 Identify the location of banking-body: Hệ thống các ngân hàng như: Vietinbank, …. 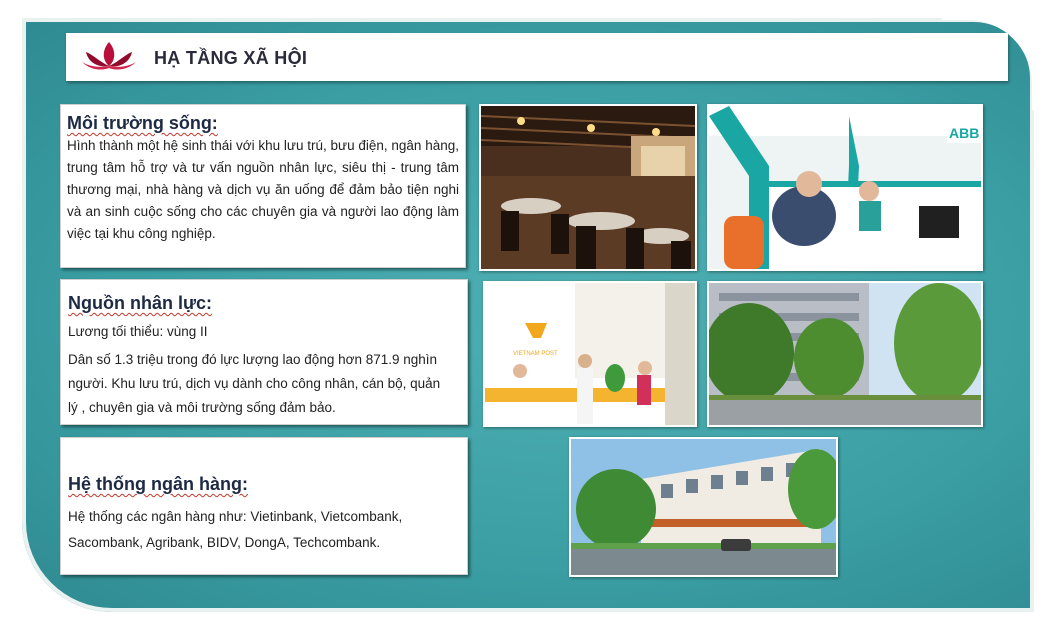
(235, 529).